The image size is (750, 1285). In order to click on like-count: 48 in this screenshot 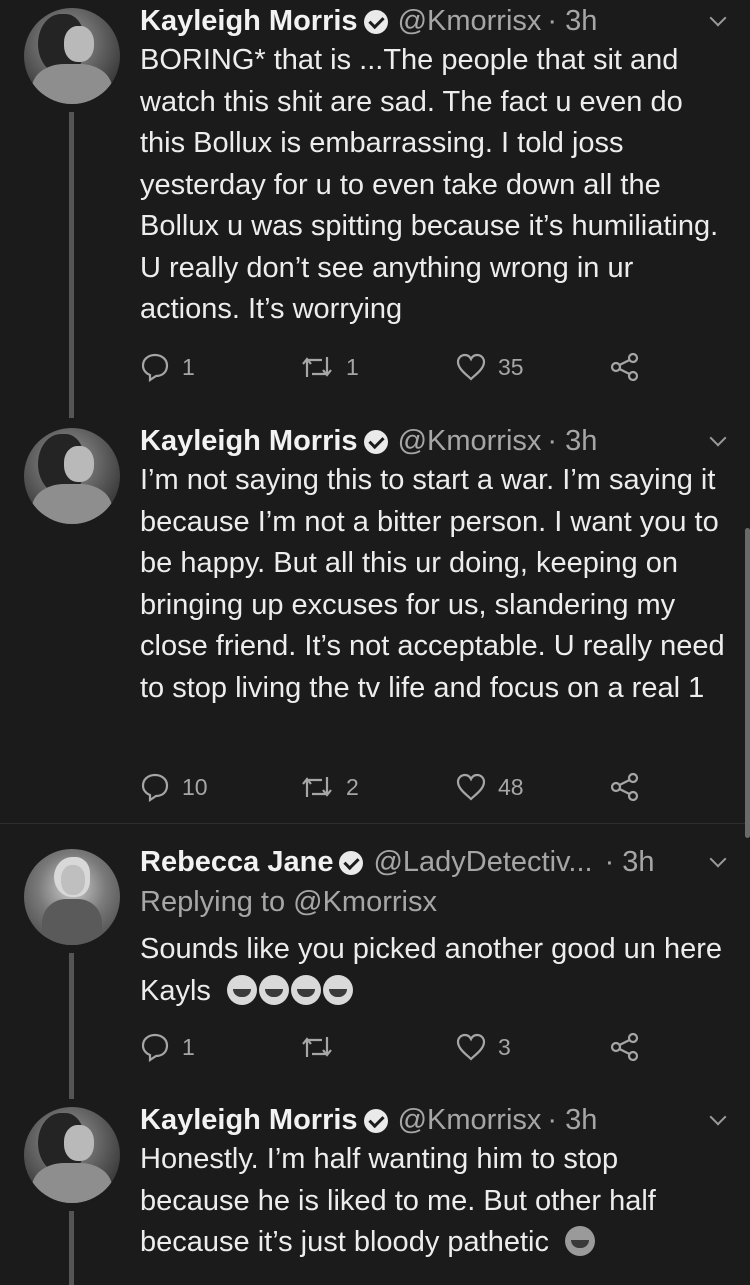, I will do `click(511, 786)`.